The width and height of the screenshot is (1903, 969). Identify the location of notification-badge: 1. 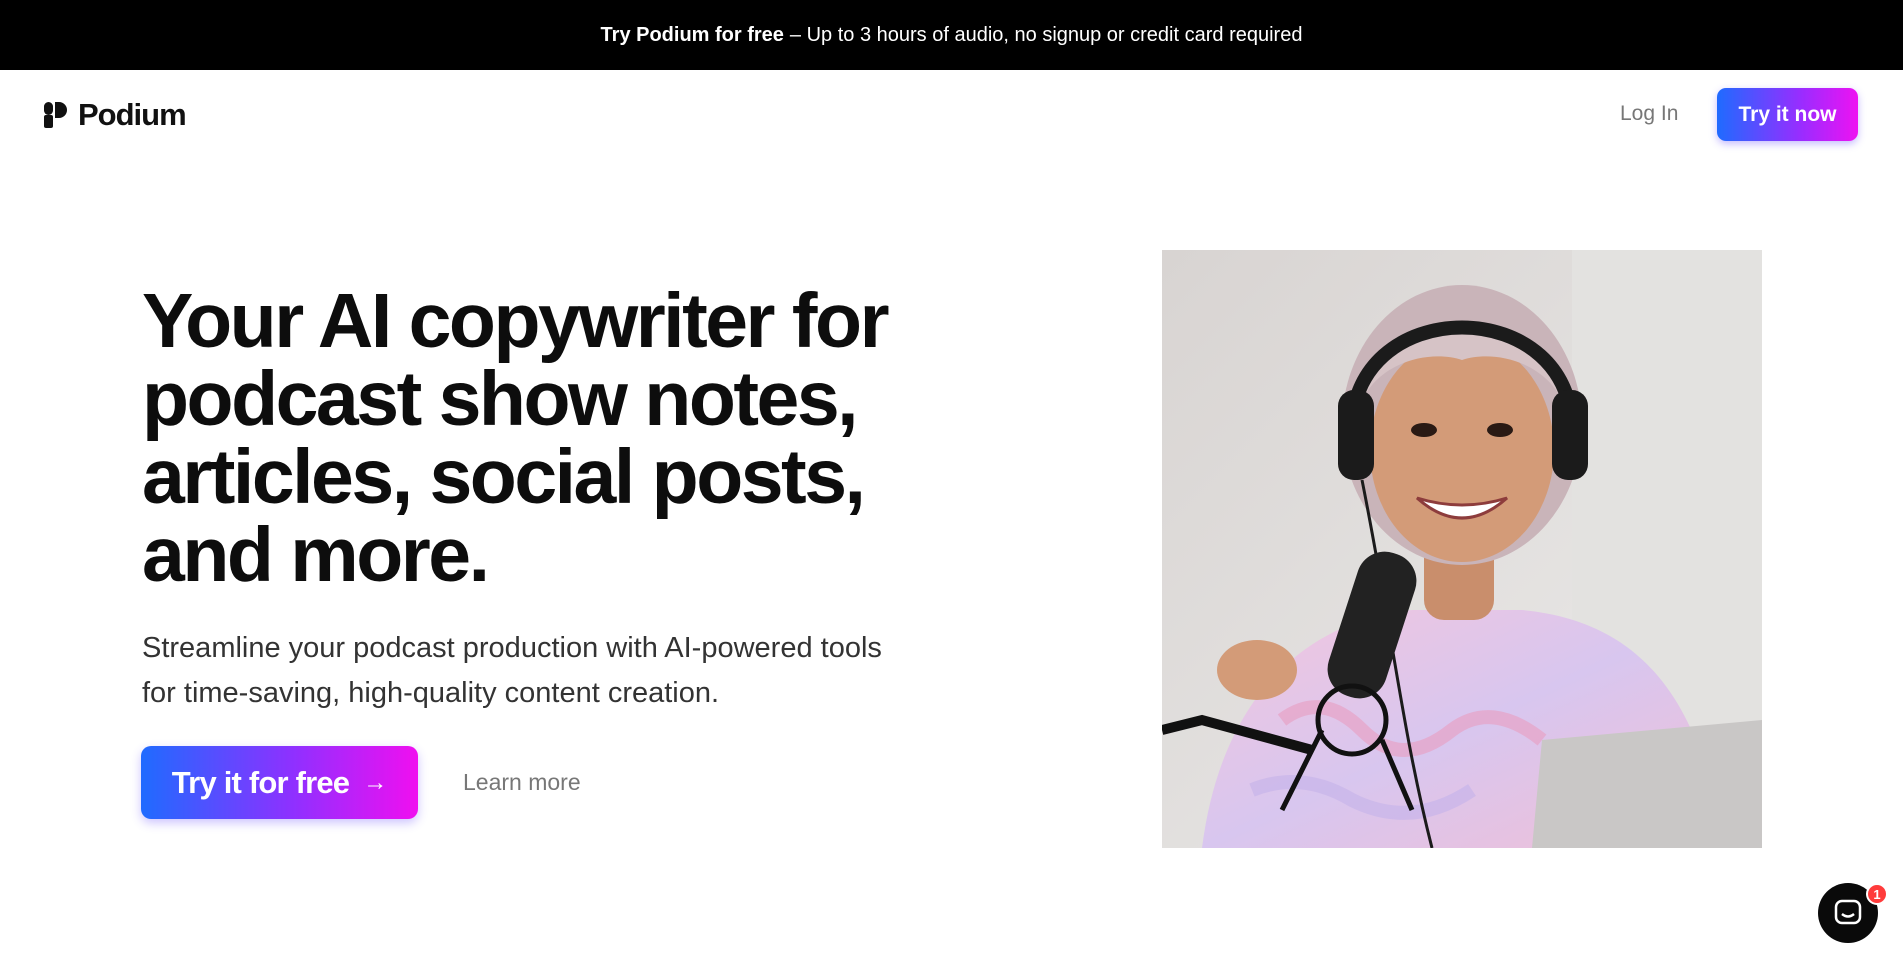
(1877, 894).